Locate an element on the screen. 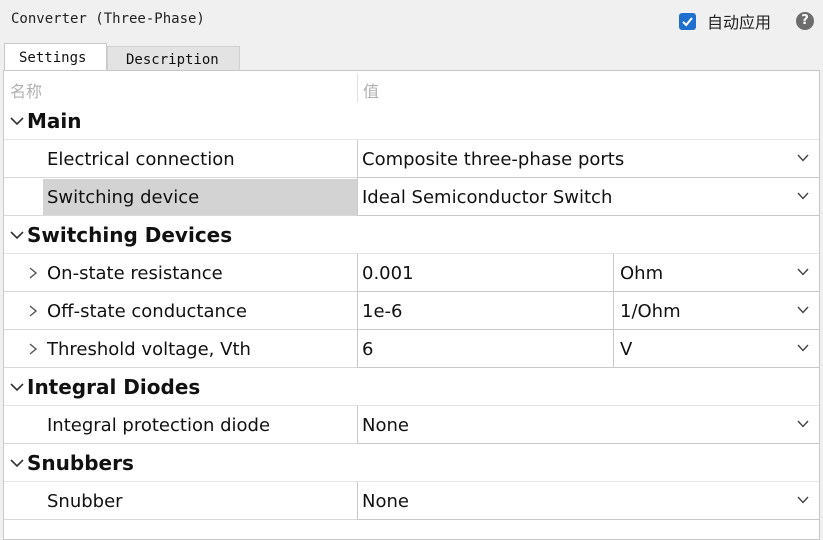 The height and width of the screenshot is (540, 823). section-integral-diodes: Integral Diodes is located at coordinates (411, 387).